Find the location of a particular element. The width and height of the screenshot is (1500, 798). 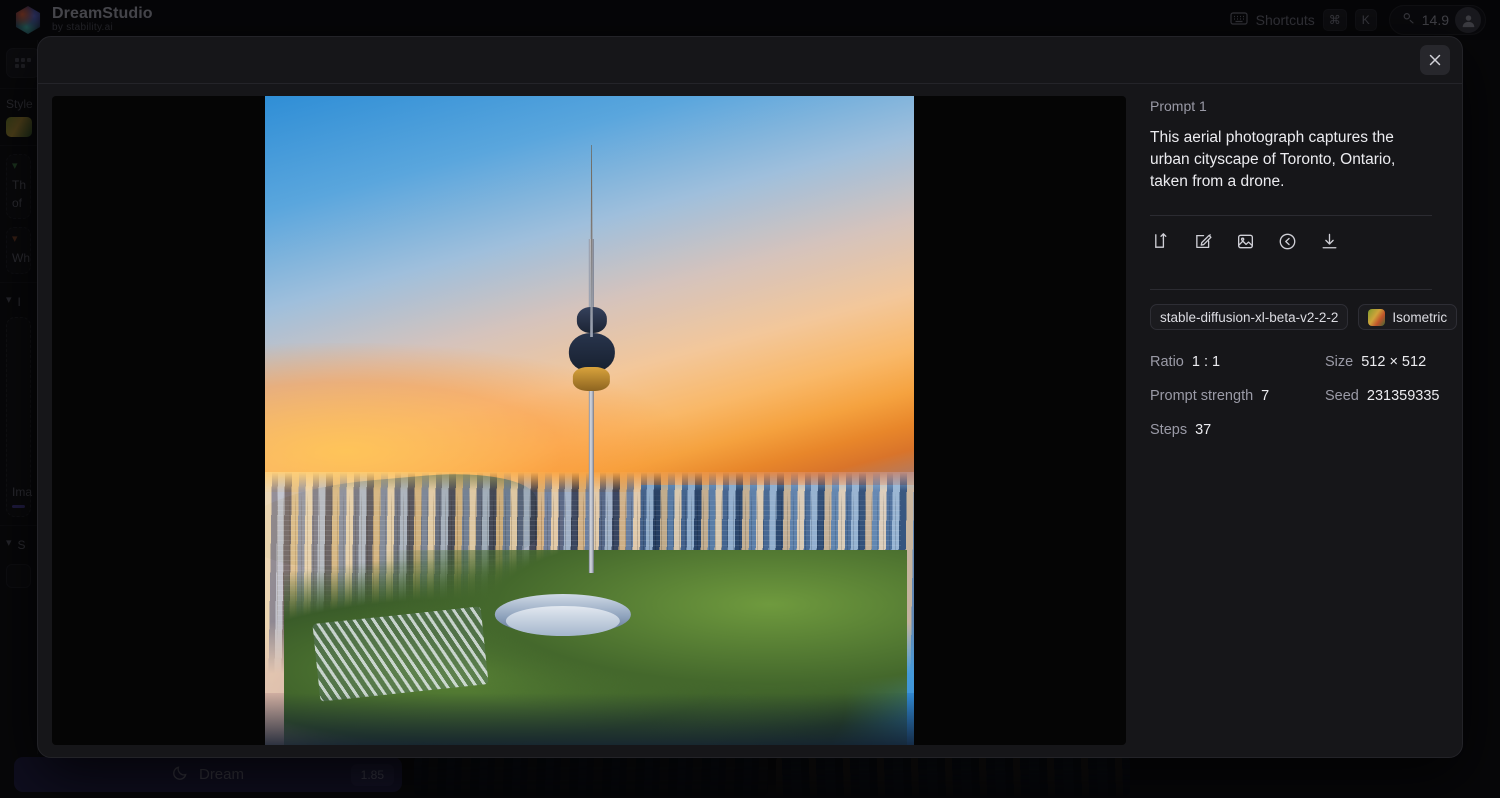

meta-size: Size 512 × 512 is located at coordinates (1382, 362).